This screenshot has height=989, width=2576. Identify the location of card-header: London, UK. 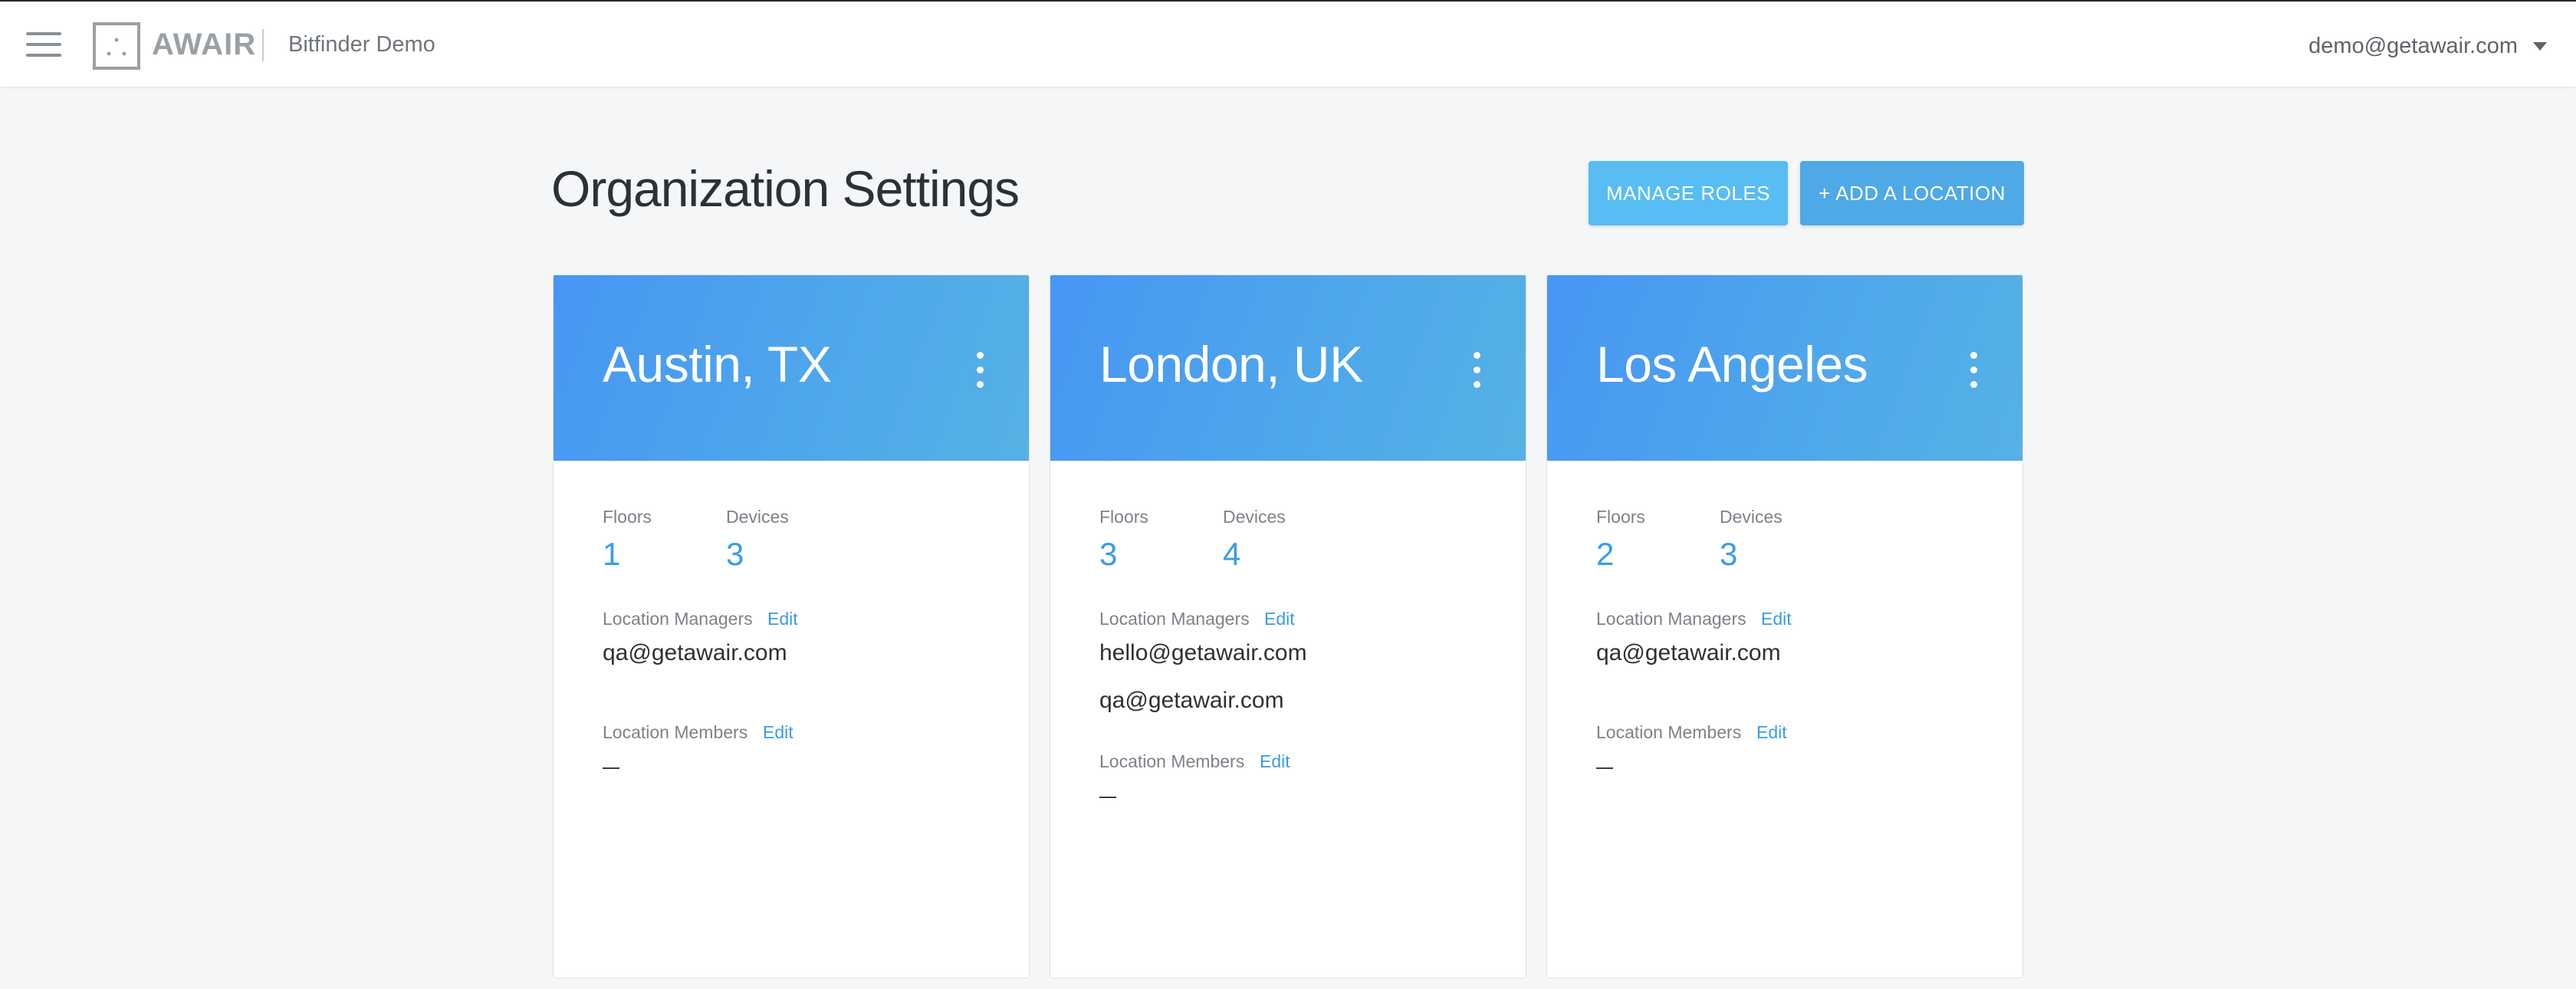
(1288, 368).